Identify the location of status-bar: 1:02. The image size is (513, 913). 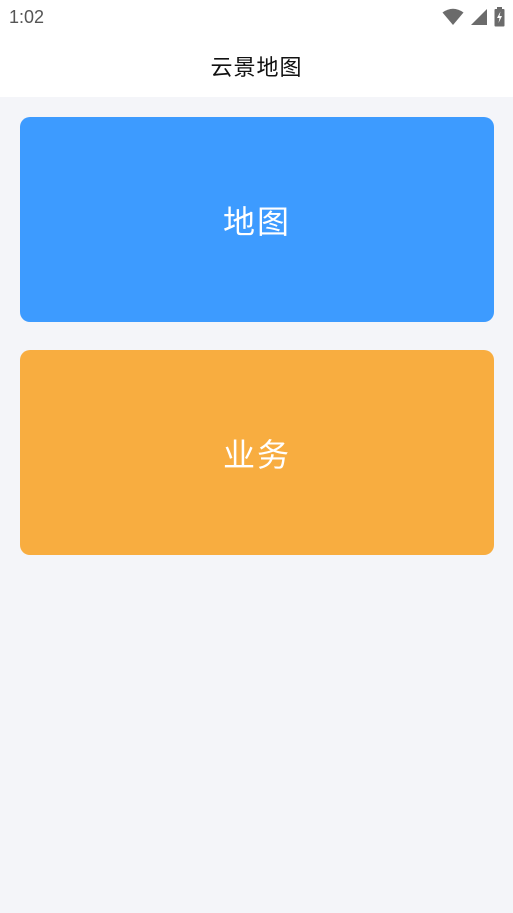
(256, 17).